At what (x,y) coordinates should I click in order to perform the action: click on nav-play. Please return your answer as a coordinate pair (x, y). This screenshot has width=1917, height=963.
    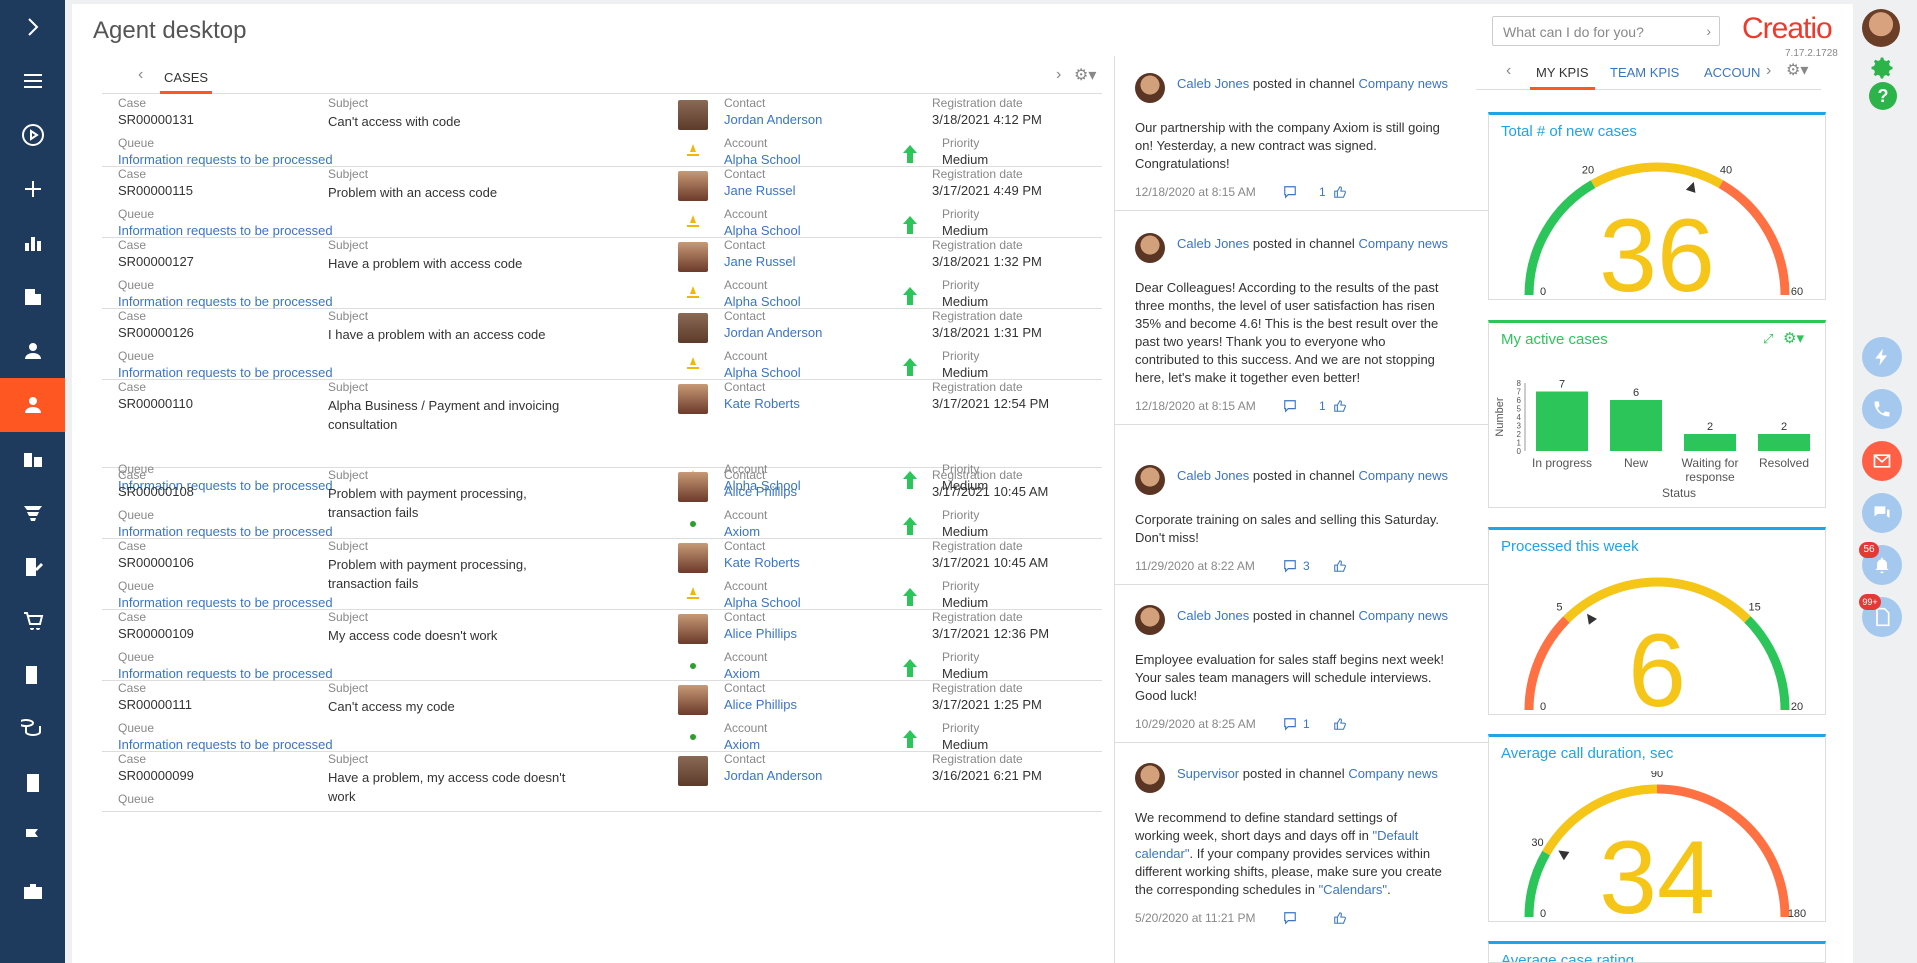
    Looking at the image, I should click on (32, 135).